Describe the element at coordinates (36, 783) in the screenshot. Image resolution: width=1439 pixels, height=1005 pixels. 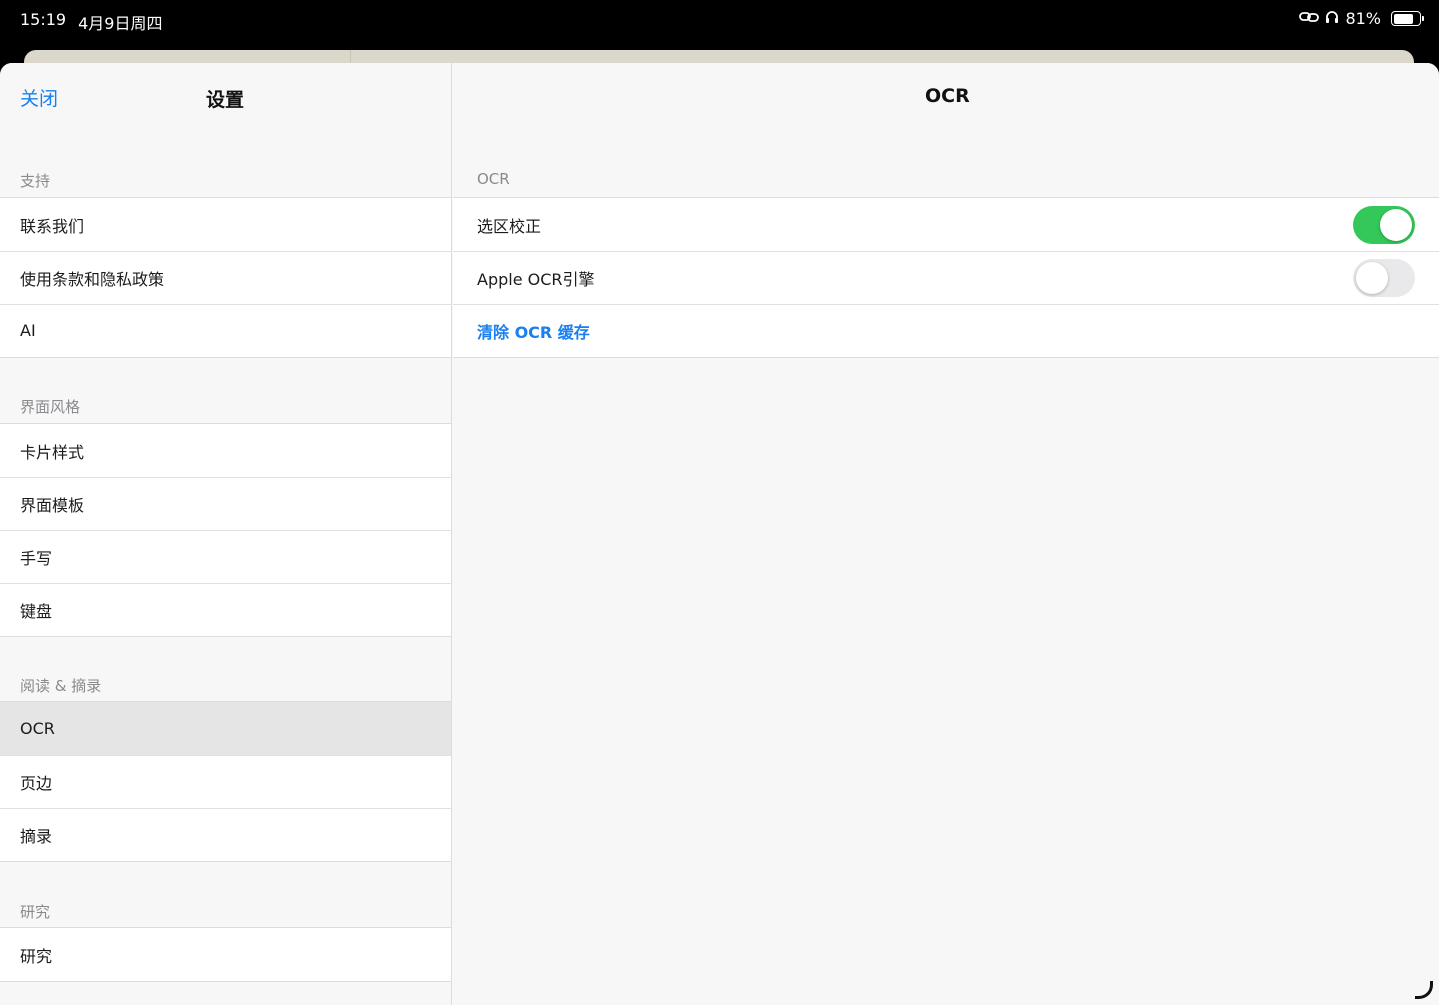
I see `sidebar-item-label: 页边` at that location.